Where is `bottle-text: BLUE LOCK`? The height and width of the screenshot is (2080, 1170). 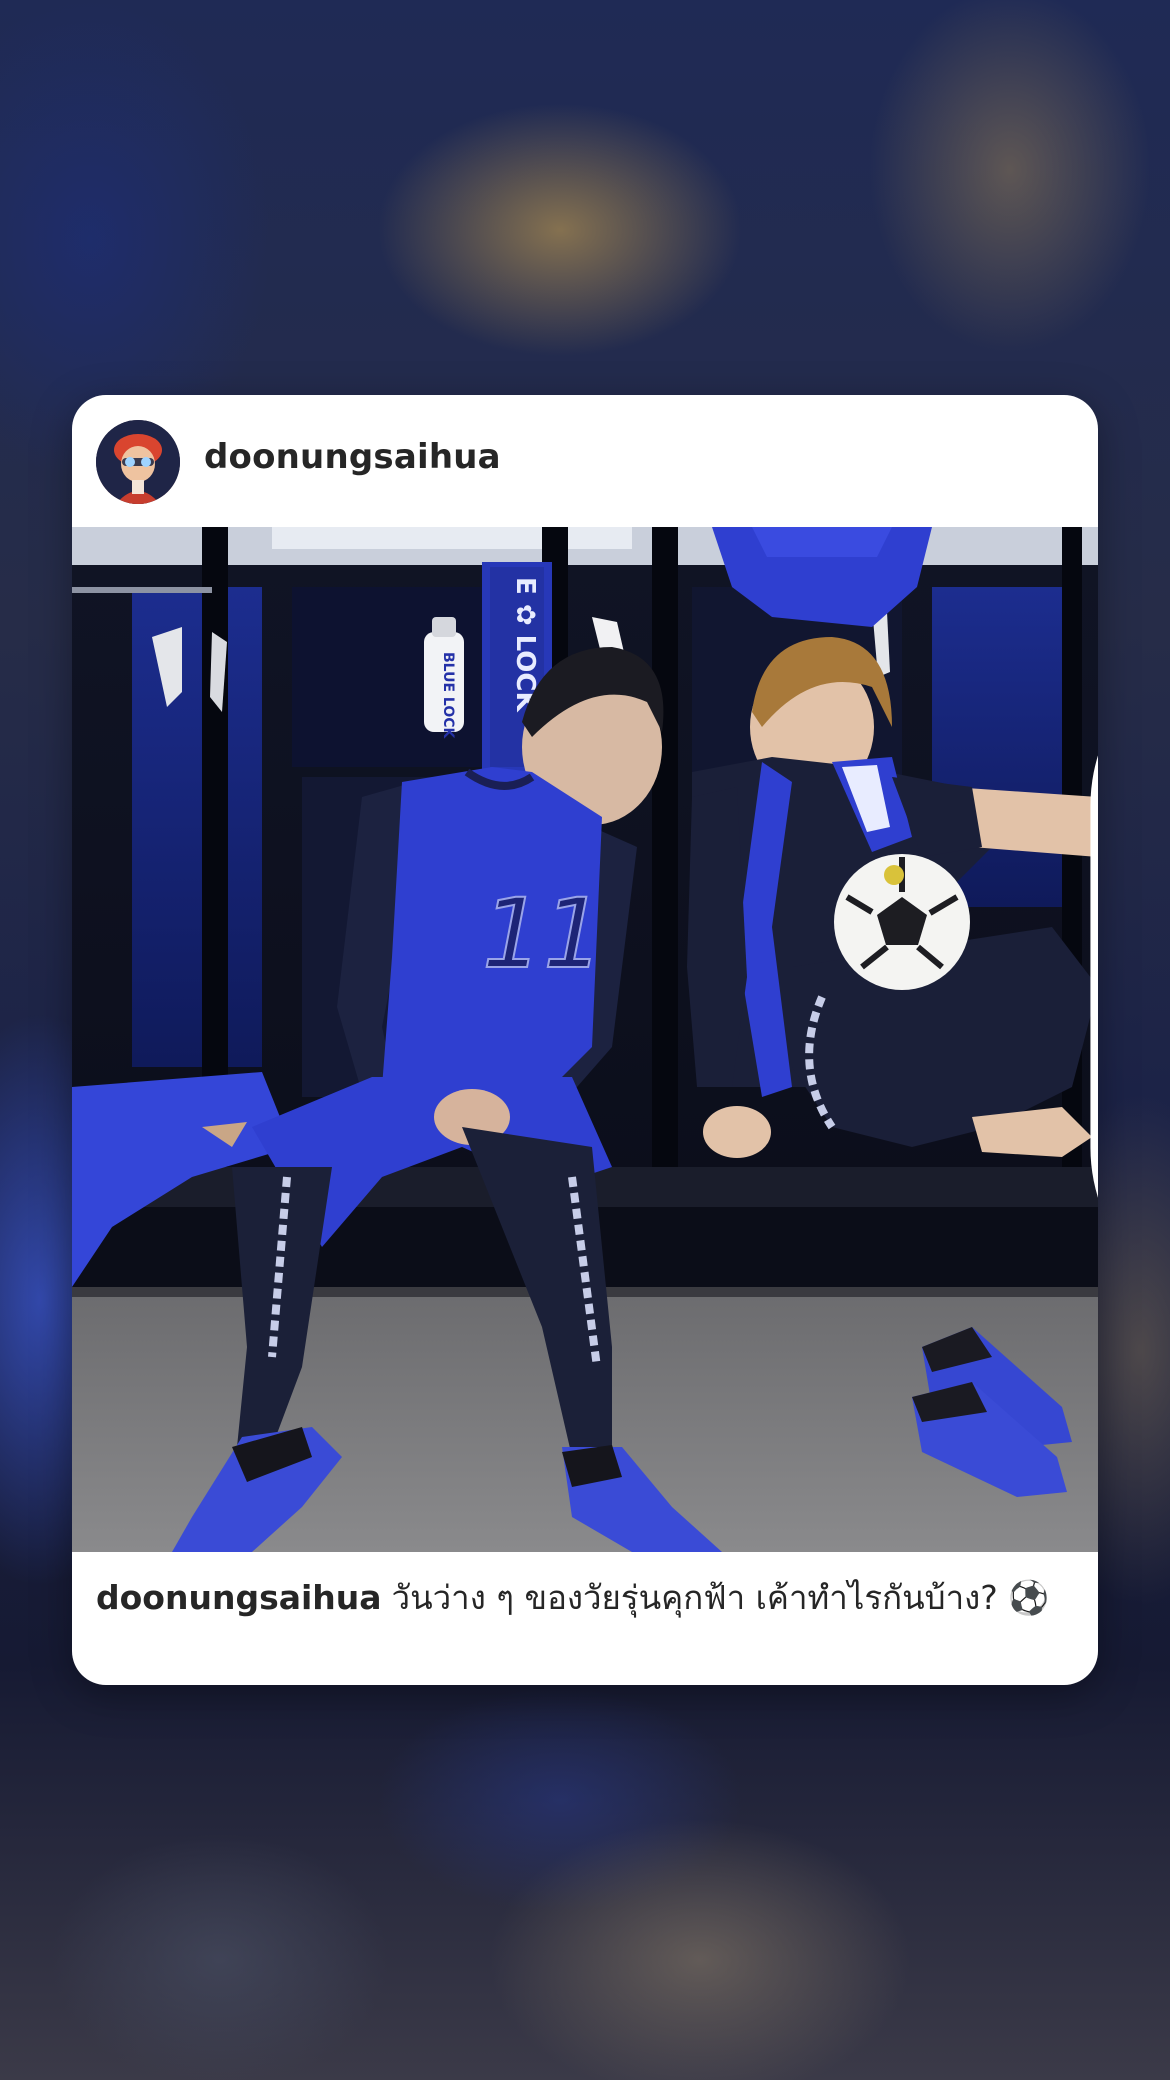 bottle-text: BLUE LOCK is located at coordinates (448, 695).